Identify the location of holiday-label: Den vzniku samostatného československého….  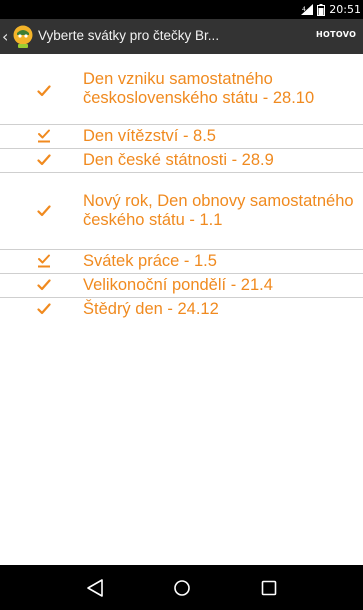
(199, 88).